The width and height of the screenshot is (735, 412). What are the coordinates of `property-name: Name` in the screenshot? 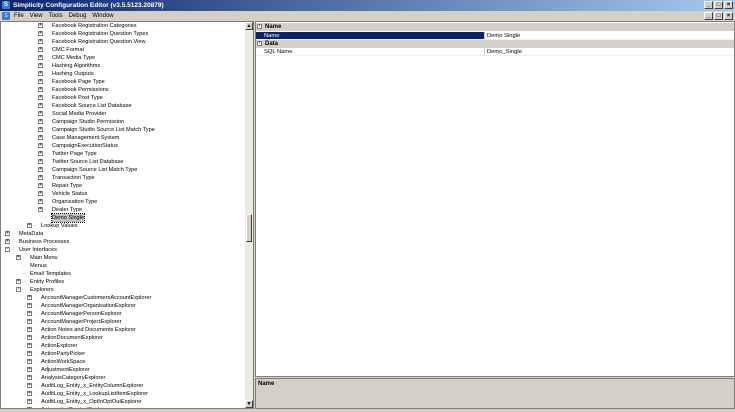 It's located at (370, 36).